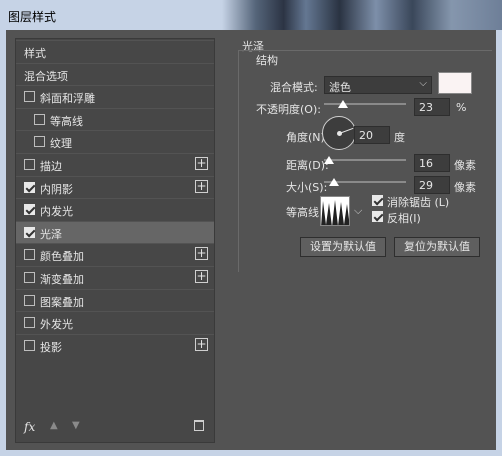  Describe the element at coordinates (294, 87) in the screenshot. I see `blend-mode-label: 混合模式:` at that location.